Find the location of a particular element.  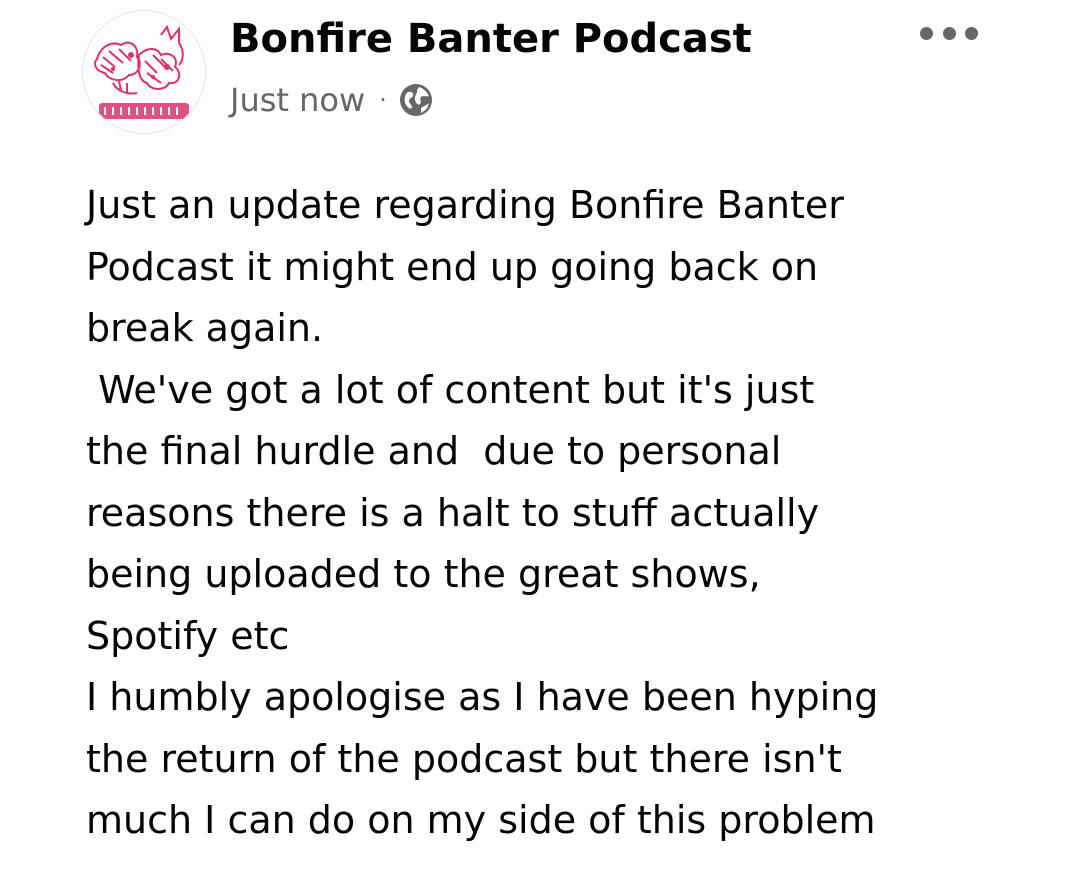

post-body-line: being uploaded to the great shows, is located at coordinates (423, 574).